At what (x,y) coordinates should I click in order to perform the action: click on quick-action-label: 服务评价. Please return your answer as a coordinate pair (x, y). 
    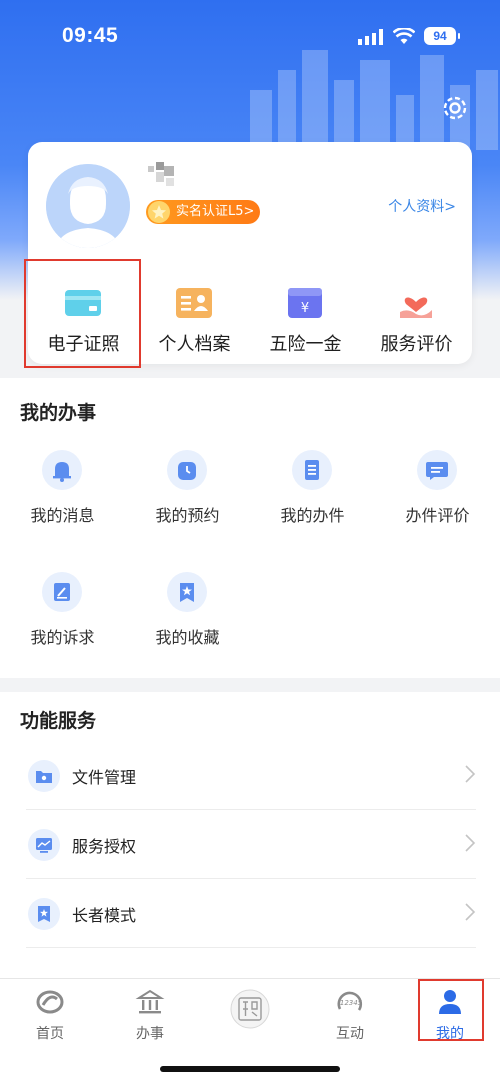
    Looking at the image, I should click on (416, 344).